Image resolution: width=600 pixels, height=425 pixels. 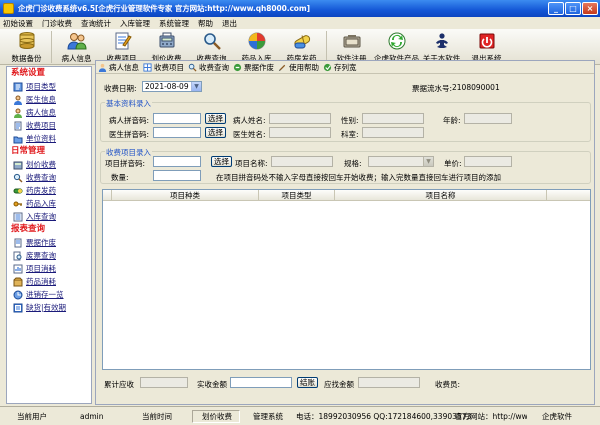 I want to click on doctor-select-button: 选择, so click(x=215, y=132).